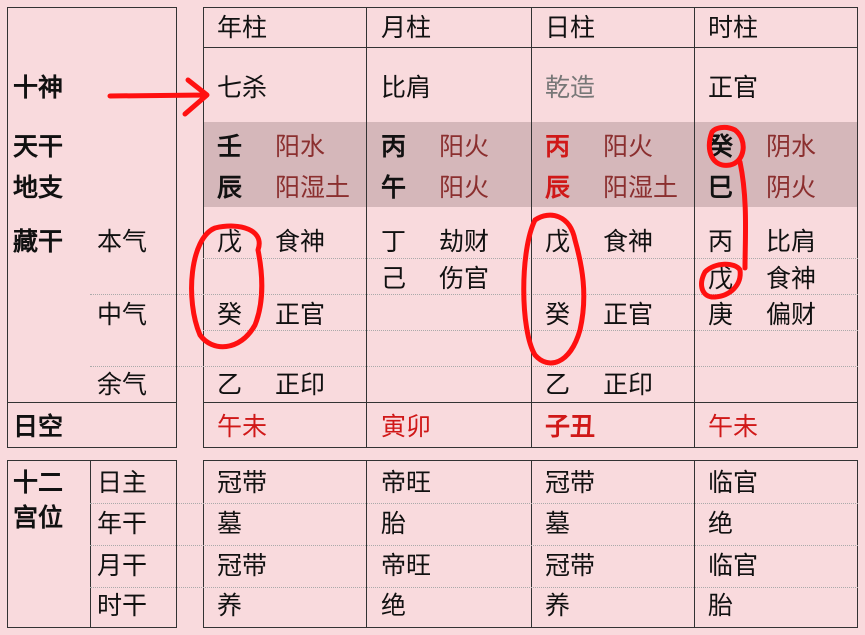 This screenshot has width=865, height=635. Describe the element at coordinates (406, 426) in the screenshot. I see `rikong-value: 寅卯` at that location.